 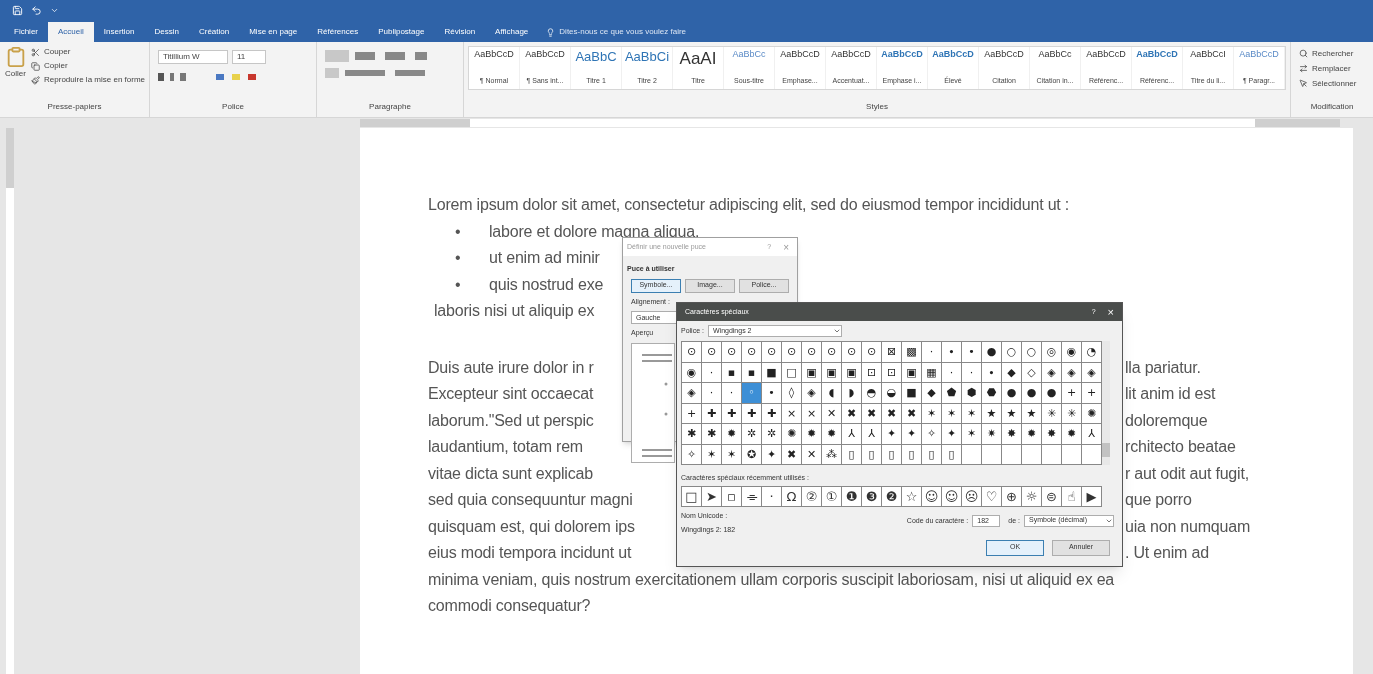 I want to click on editing-button: Rechercher, so click(x=1332, y=53).